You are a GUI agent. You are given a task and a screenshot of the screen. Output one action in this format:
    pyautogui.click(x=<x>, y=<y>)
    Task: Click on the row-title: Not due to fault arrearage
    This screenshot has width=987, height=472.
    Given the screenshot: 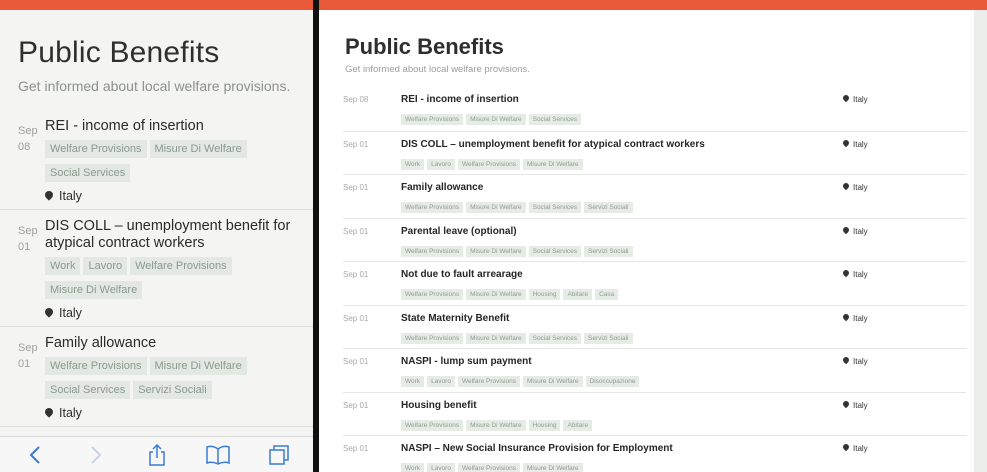 What is the action you would take?
    pyautogui.click(x=621, y=274)
    